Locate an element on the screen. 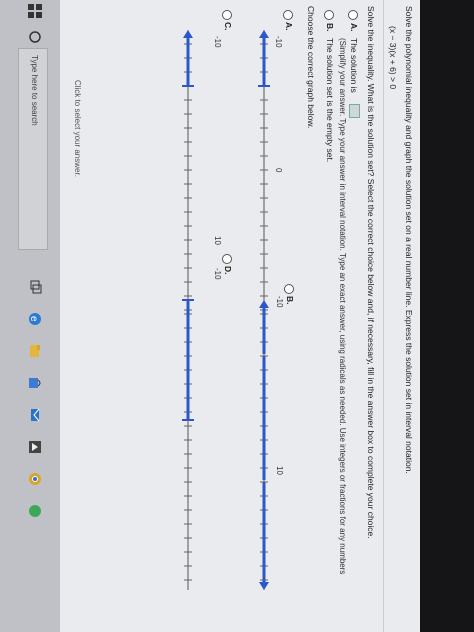  graph-b-radio is located at coordinates (289, 289).